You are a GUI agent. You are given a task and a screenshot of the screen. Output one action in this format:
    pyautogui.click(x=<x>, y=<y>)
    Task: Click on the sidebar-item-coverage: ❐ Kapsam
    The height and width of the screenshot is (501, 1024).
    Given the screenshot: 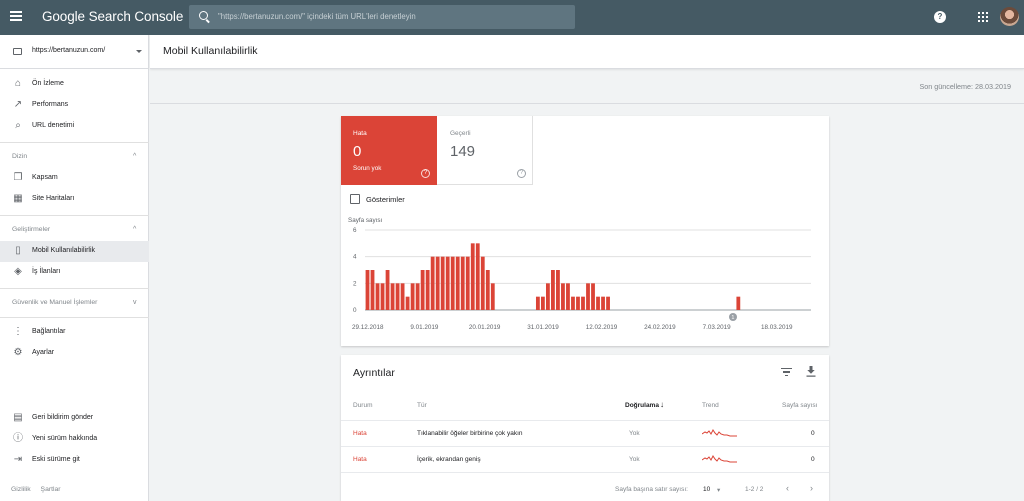 What is the action you would take?
    pyautogui.click(x=74, y=178)
    